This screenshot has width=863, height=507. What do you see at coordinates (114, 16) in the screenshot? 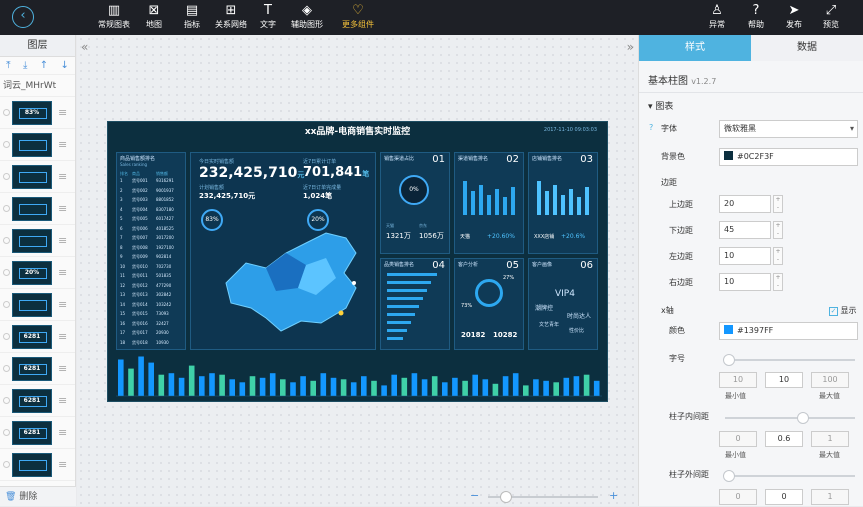
I see `tool-chart: ▥ 常规图表` at bounding box center [114, 16].